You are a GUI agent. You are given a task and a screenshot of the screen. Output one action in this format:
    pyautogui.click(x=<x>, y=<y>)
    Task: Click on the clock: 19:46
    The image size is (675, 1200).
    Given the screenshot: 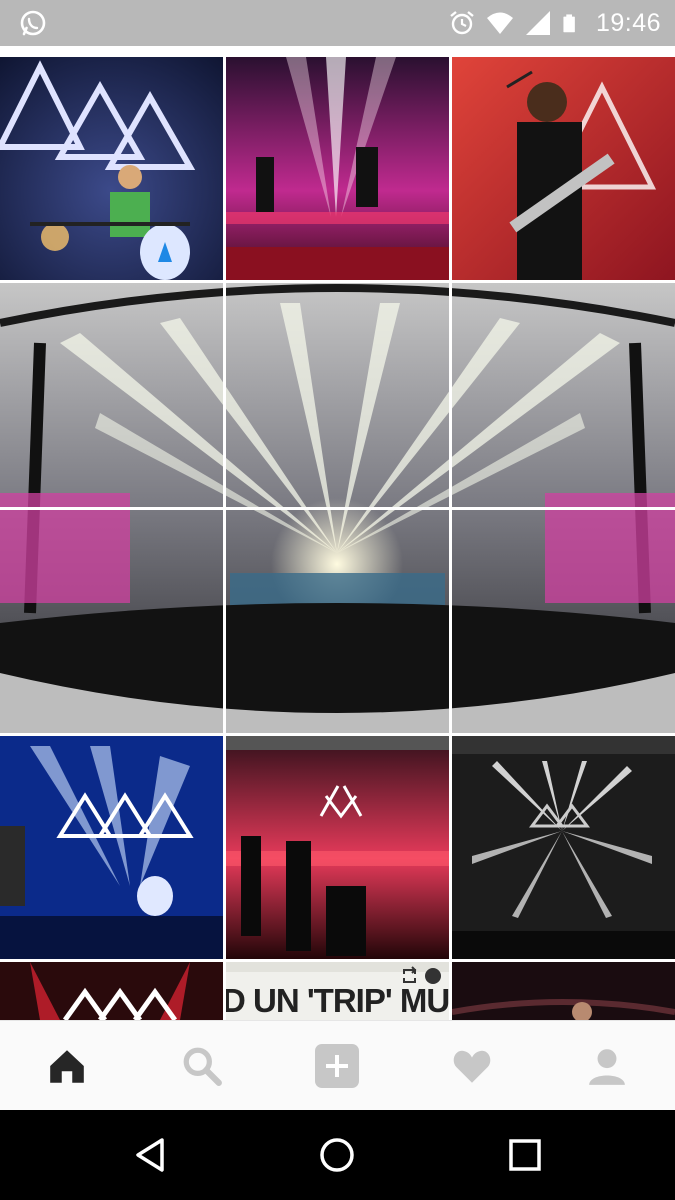 What is the action you would take?
    pyautogui.click(x=628, y=22)
    